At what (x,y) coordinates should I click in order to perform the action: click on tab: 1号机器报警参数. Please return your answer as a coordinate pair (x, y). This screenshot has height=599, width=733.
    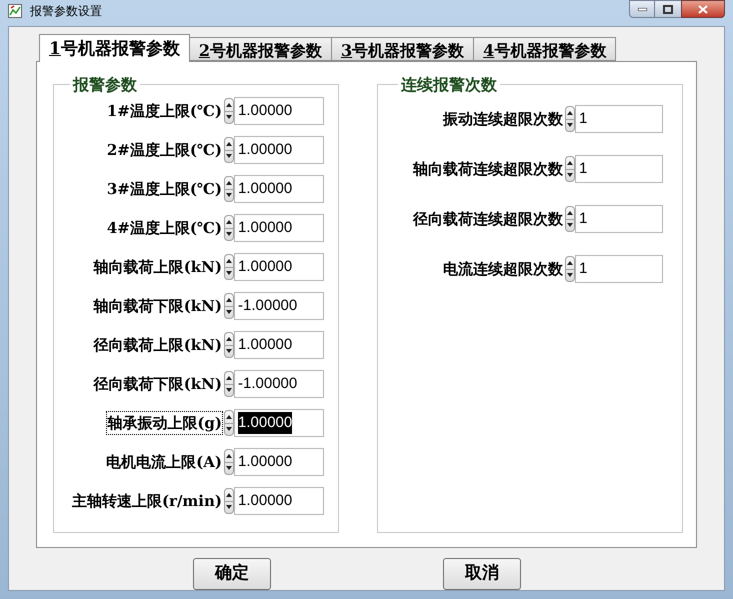
    Looking at the image, I should click on (114, 48).